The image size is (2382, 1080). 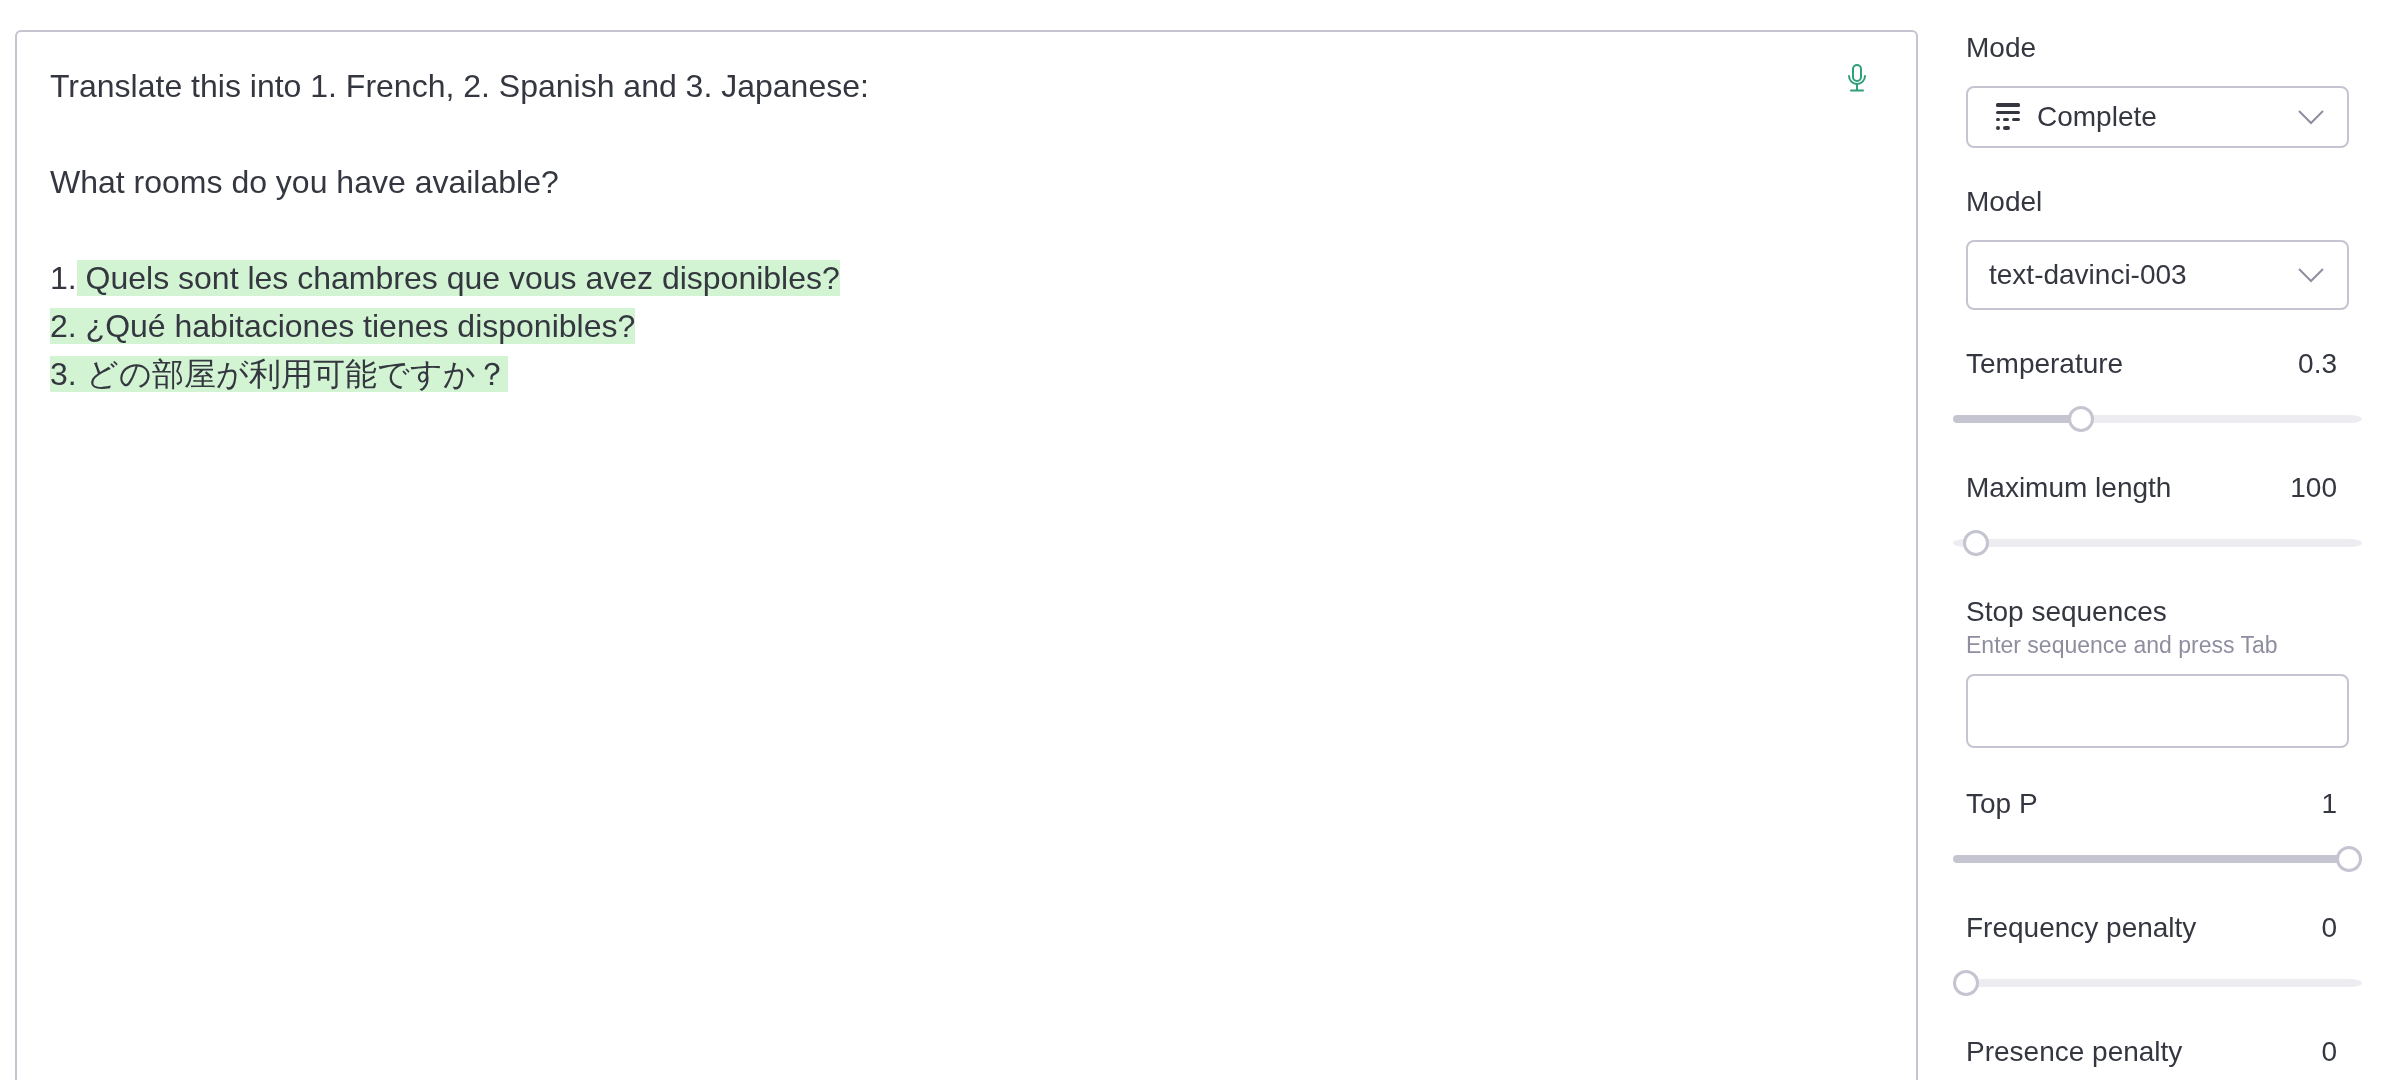 I want to click on editor-text: Translate this into 1. French, 2. Spanish and 3. Japanese:, so click(x=459, y=86).